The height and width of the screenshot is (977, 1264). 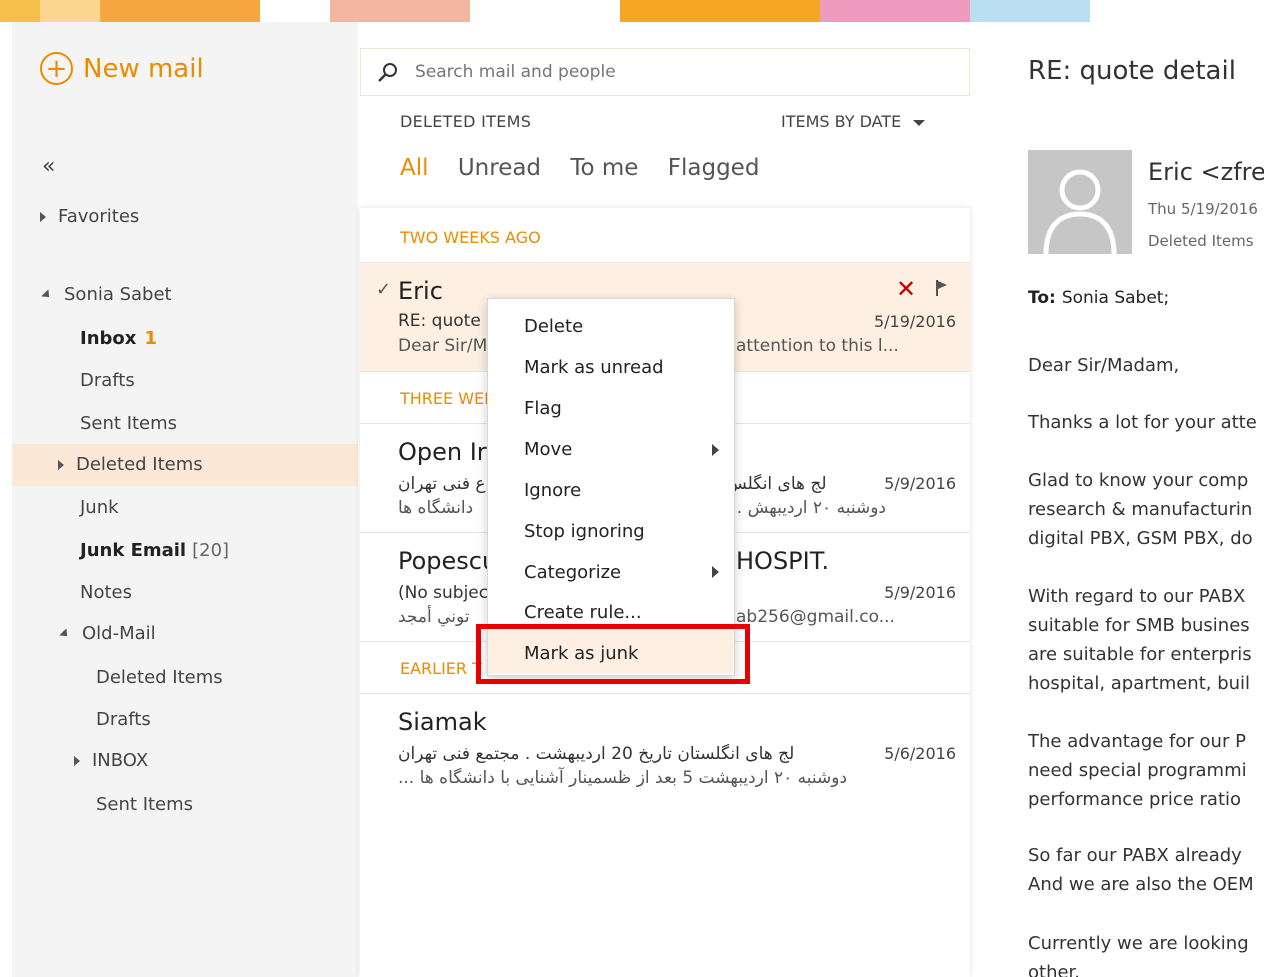 I want to click on nav-sent-items: Sent Items, so click(x=128, y=423).